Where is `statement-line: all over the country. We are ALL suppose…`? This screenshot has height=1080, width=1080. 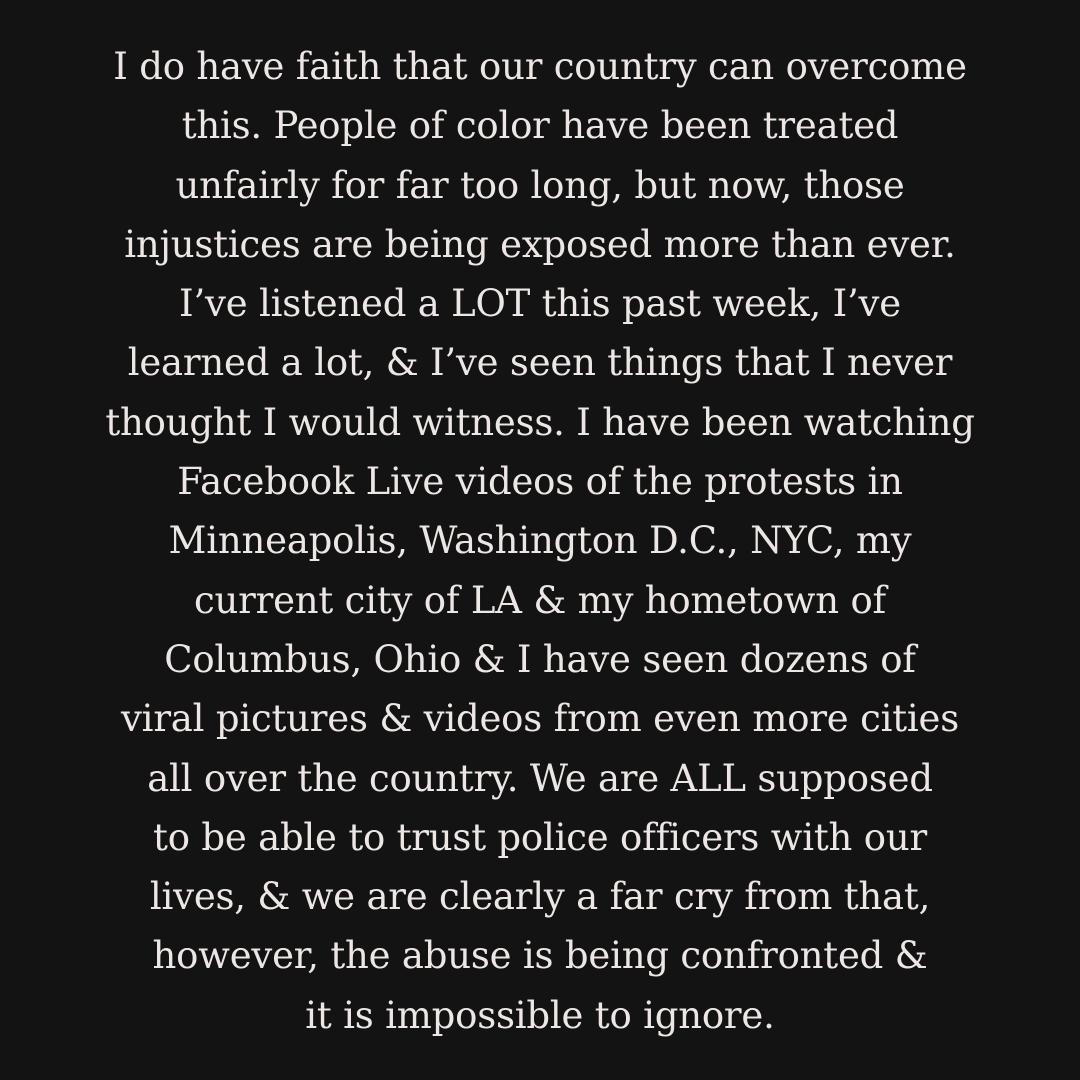 statement-line: all over the country. We are ALL suppose… is located at coordinates (540, 778).